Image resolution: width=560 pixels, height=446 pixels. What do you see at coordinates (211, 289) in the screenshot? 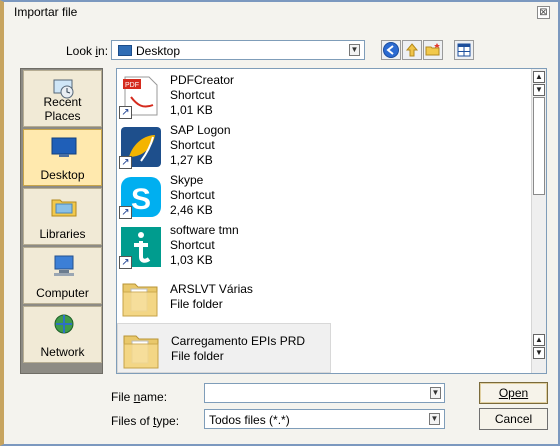
I see `file-name: ARSLVT Várias` at bounding box center [211, 289].